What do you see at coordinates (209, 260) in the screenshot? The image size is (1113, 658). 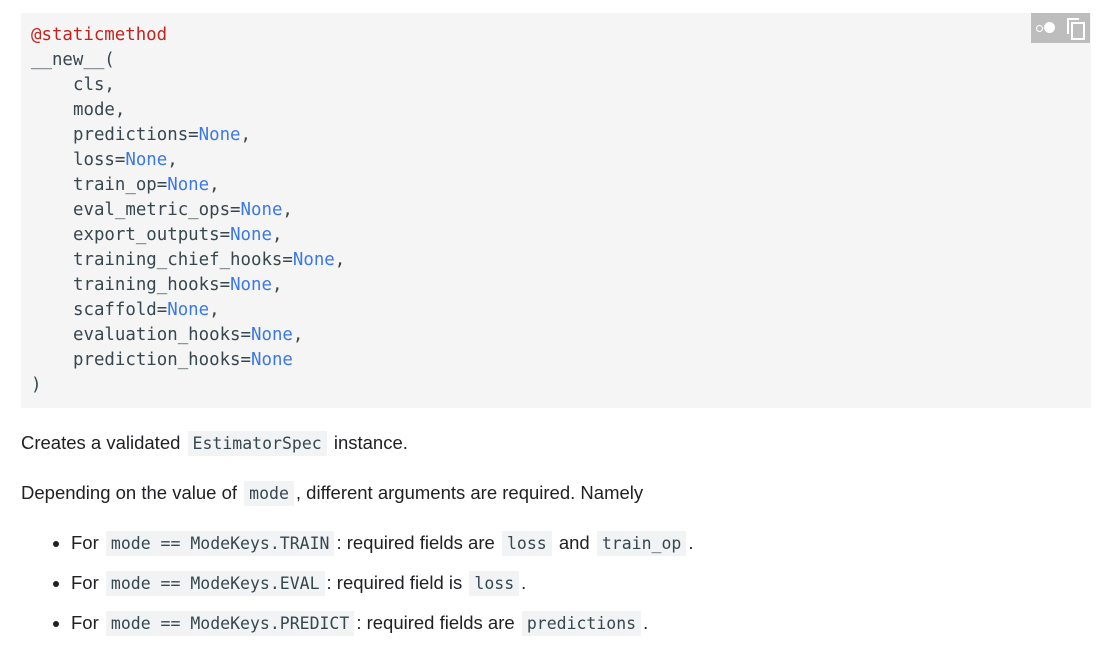 I see `code-param: training_chief_hooks=None,` at bounding box center [209, 260].